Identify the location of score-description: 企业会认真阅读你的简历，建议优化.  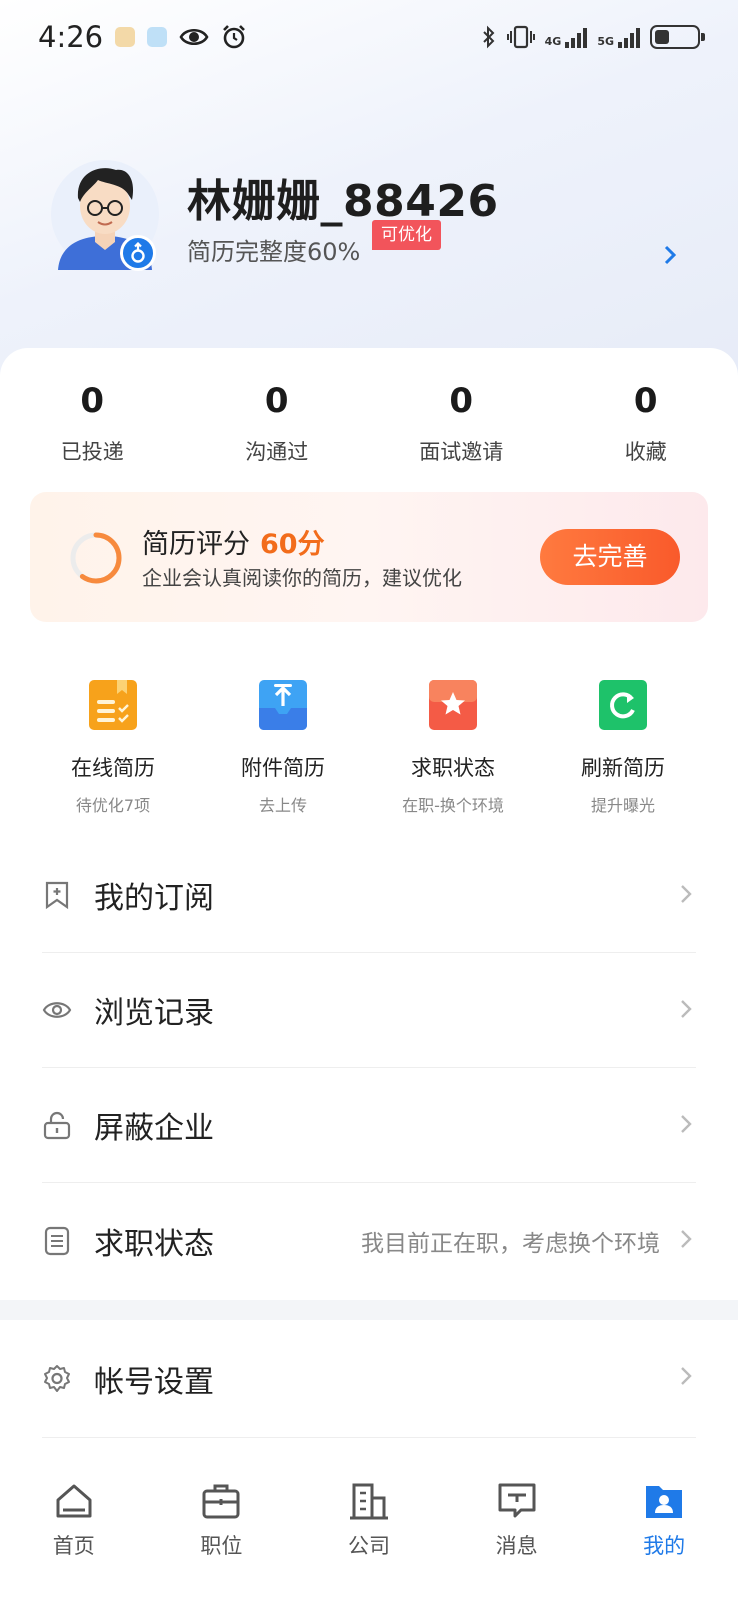
(302, 578).